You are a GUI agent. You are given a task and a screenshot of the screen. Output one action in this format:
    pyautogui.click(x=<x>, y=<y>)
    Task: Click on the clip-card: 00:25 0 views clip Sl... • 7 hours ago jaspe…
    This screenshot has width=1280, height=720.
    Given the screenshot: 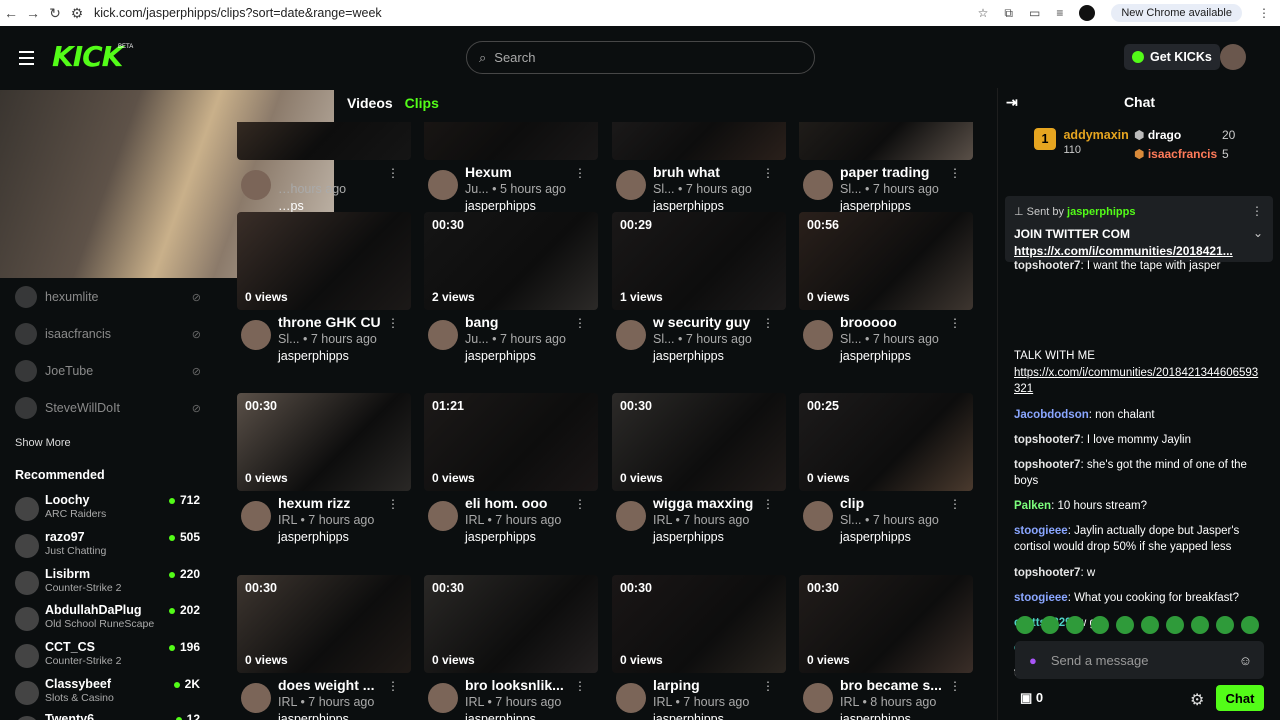 What is the action you would take?
    pyautogui.click(x=886, y=472)
    